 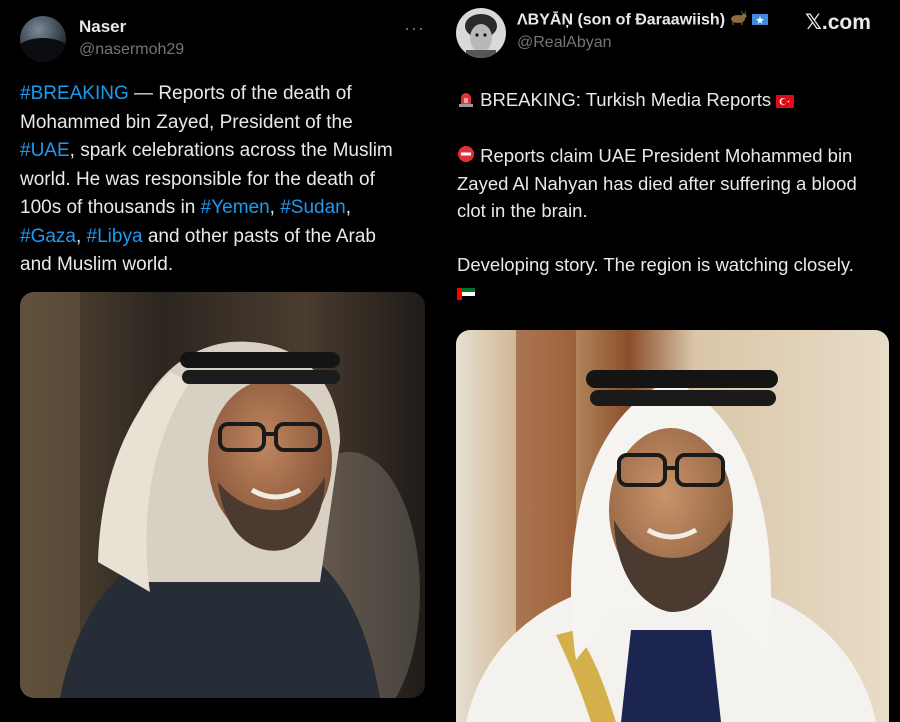 What do you see at coordinates (102, 27) in the screenshot?
I see `author-name: Naser` at bounding box center [102, 27].